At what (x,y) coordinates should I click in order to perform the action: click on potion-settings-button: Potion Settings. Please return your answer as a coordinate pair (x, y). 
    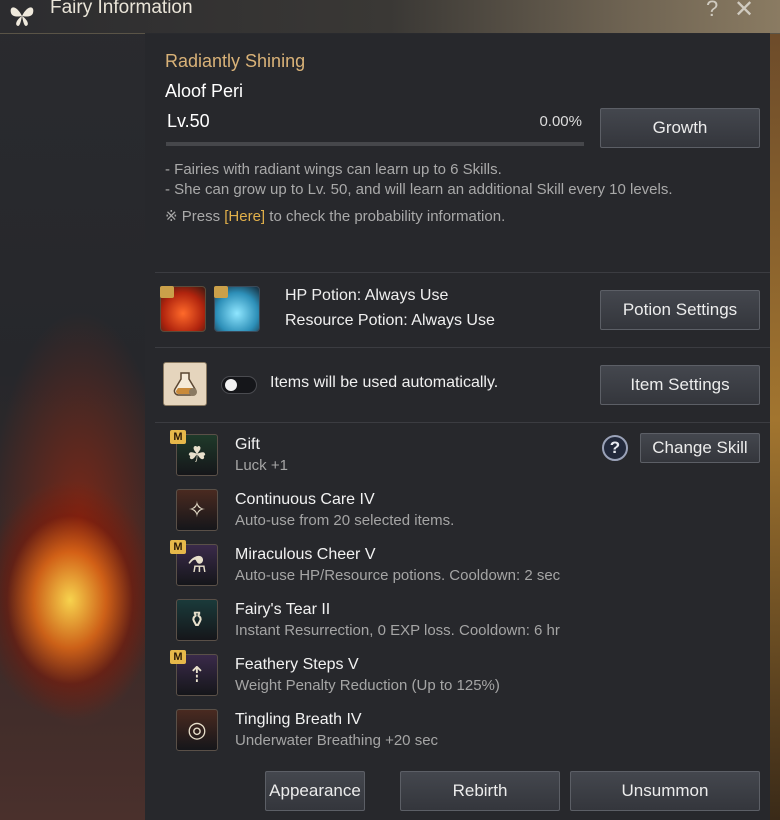
    Looking at the image, I should click on (680, 310).